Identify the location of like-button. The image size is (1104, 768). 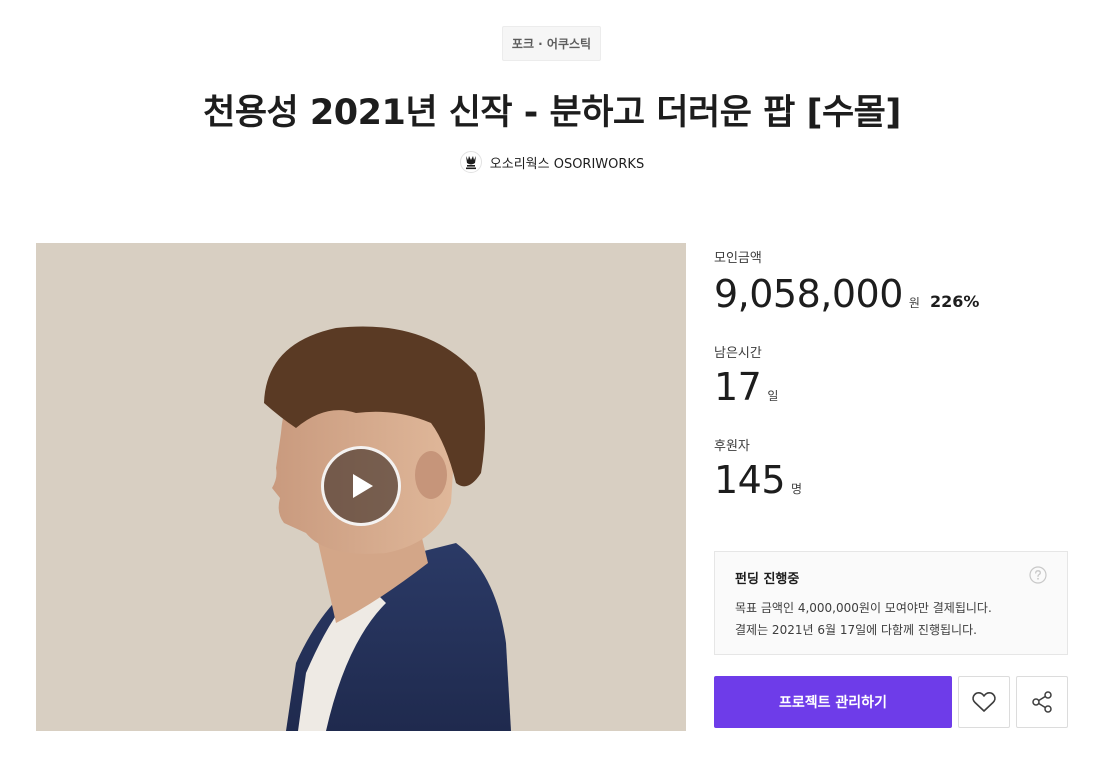
(984, 702).